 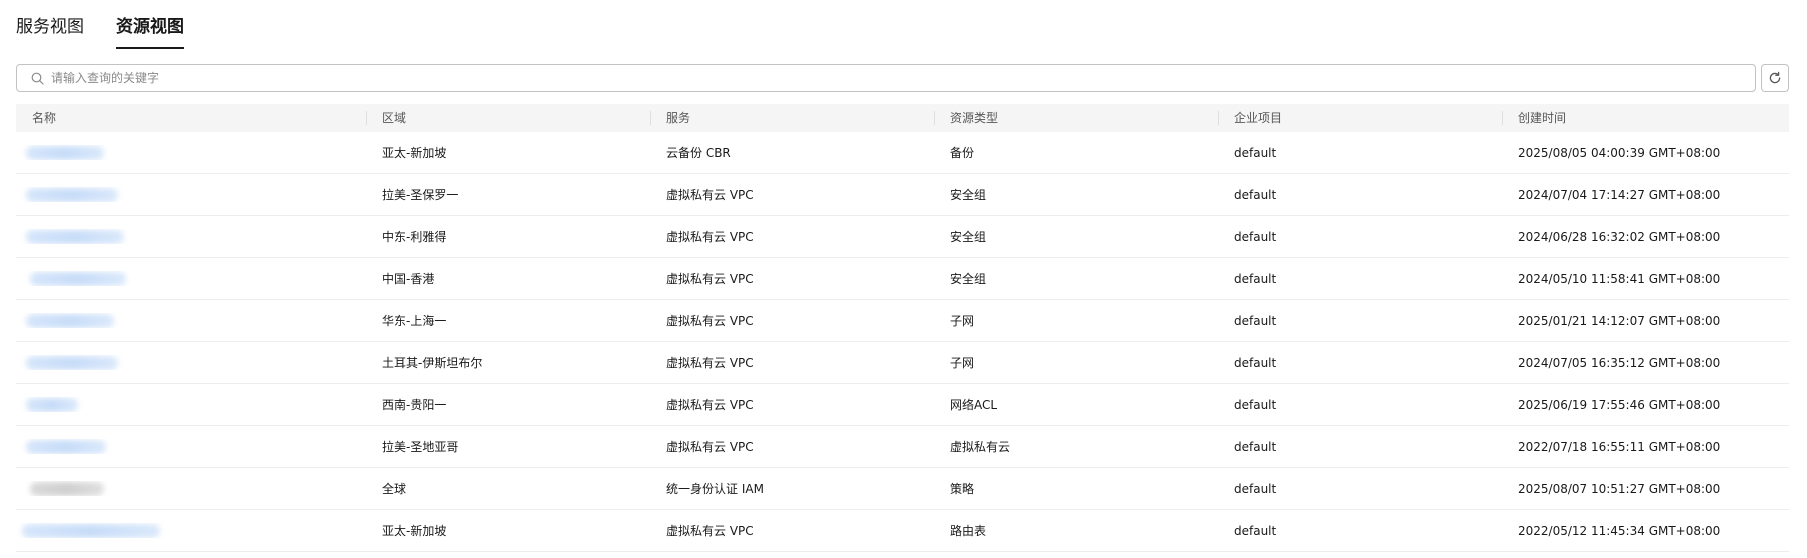 I want to click on table-header: 名称 区域 服务 资源类型 企业项目 创建时间, so click(x=902, y=118).